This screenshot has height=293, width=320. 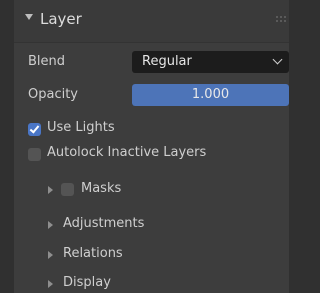 What do you see at coordinates (93, 253) in the screenshot?
I see `subpanel-label: Relations` at bounding box center [93, 253].